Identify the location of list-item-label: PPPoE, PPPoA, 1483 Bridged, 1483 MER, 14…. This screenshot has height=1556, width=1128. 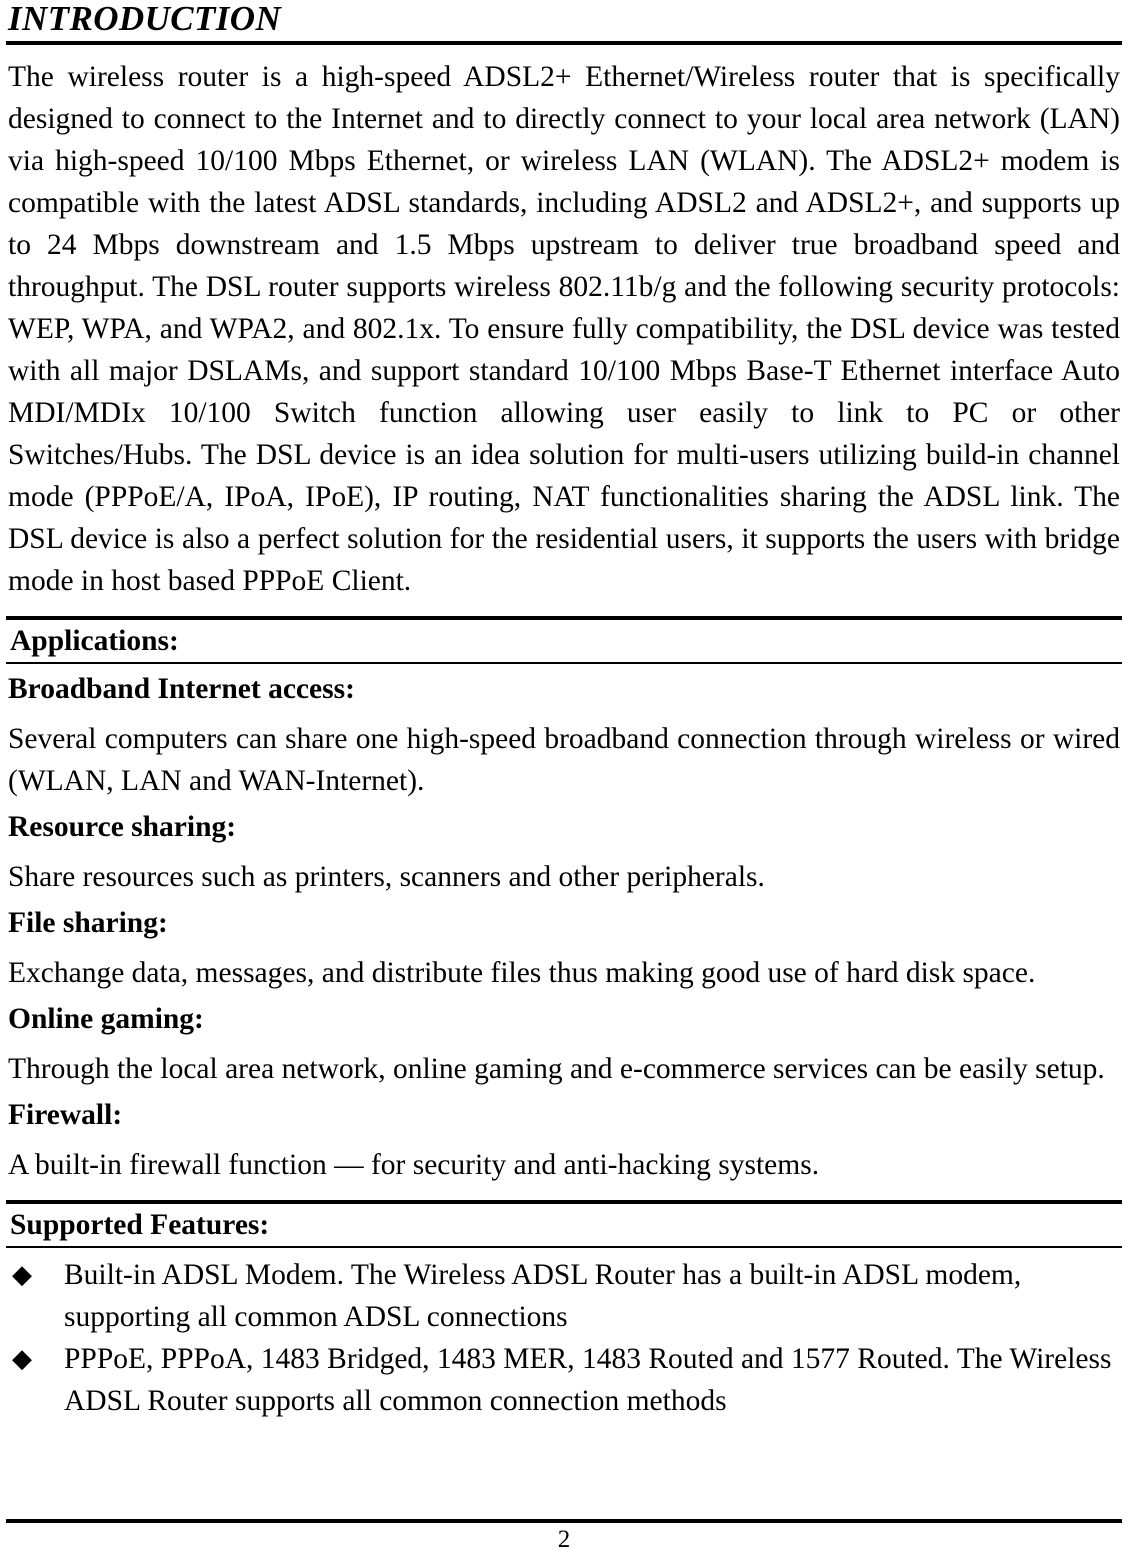
(588, 1380).